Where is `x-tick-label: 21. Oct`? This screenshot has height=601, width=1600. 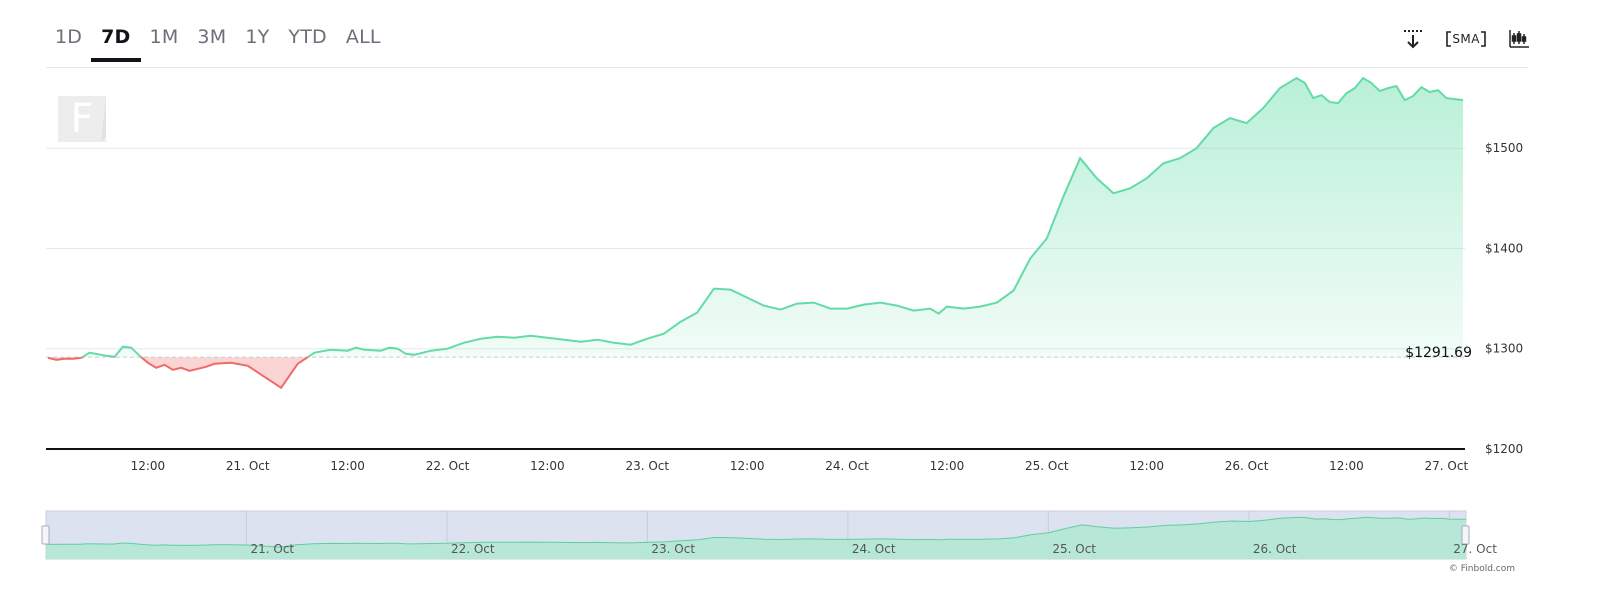
x-tick-label: 21. Oct is located at coordinates (248, 466).